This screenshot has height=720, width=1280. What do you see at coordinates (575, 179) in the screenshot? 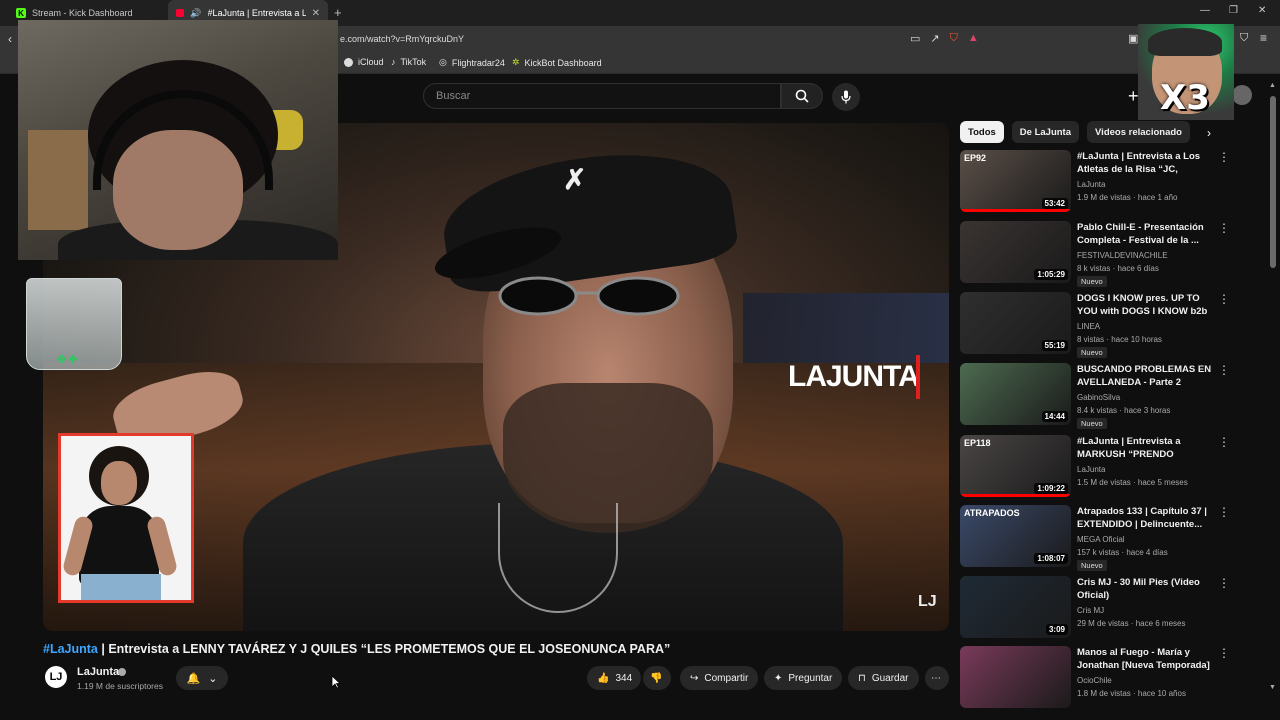
I see `cap-logo: ✗` at bounding box center [575, 179].